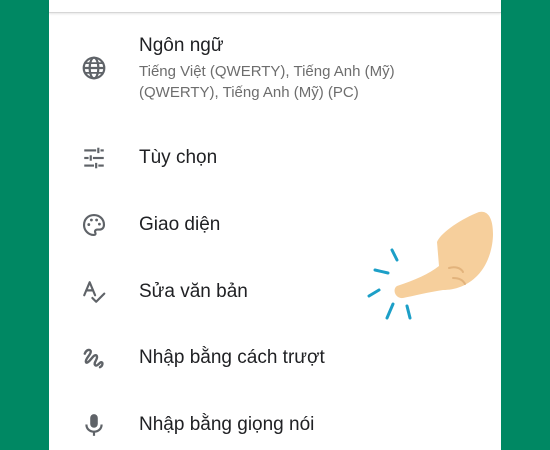 Image resolution: width=550 pixels, height=450 pixels. Describe the element at coordinates (94, 68) in the screenshot. I see `globe-icon` at that location.